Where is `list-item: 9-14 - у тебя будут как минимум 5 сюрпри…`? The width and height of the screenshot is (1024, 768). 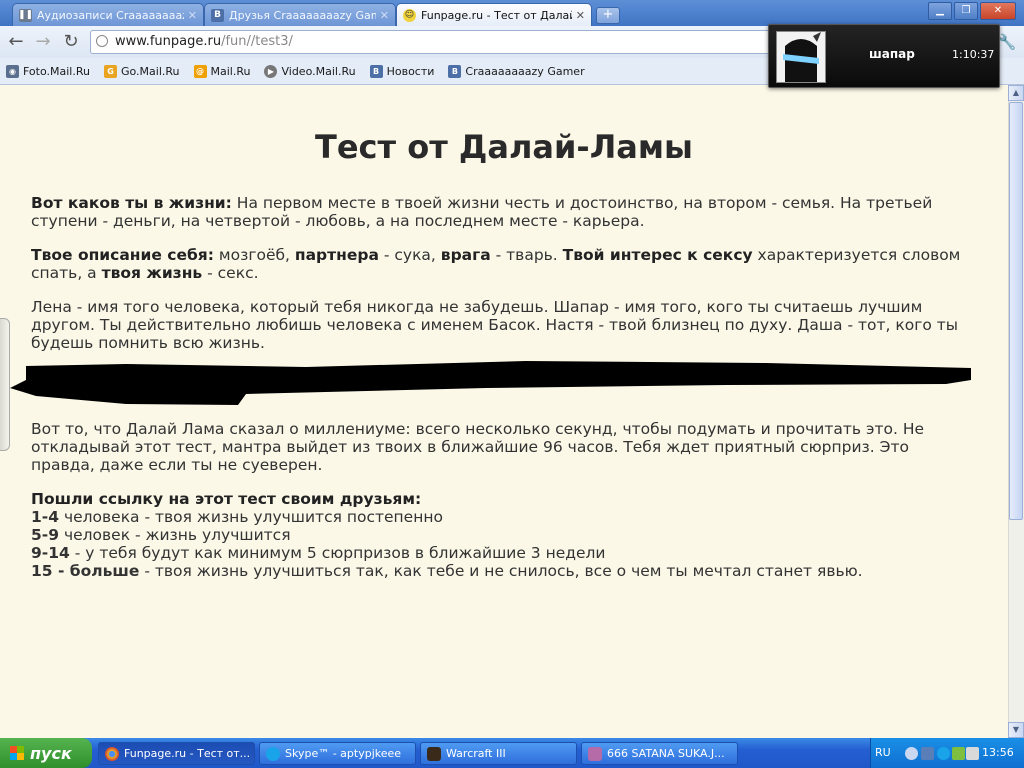 list-item: 9-14 - у тебя будут как минимум 5 сюрпри… is located at coordinates (501, 553).